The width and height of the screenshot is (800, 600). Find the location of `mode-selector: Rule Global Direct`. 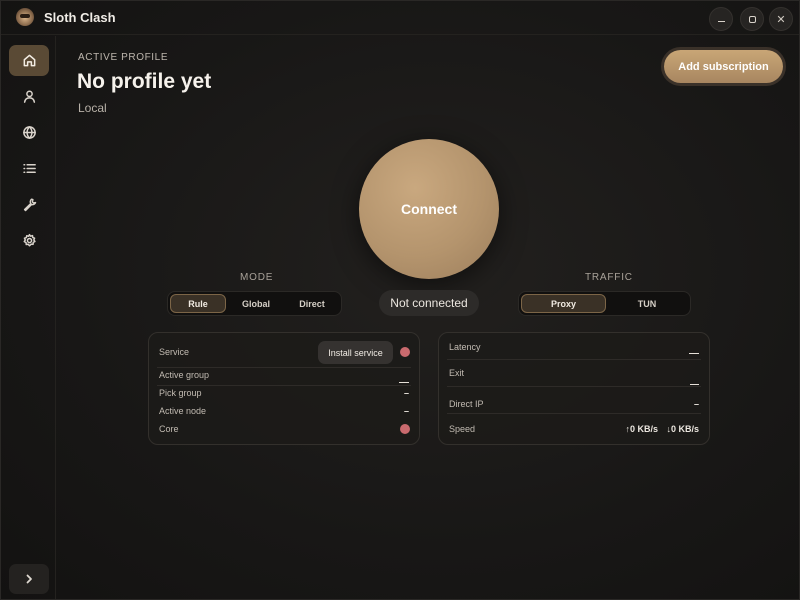

mode-selector: Rule Global Direct is located at coordinates (254, 303).